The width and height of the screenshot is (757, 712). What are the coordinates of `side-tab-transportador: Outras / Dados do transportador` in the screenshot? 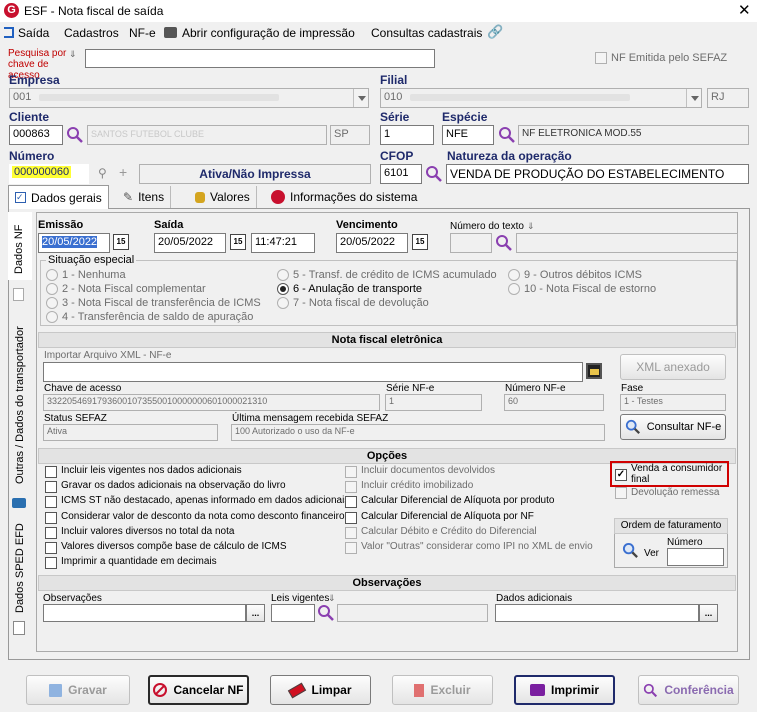 It's located at (20, 402).